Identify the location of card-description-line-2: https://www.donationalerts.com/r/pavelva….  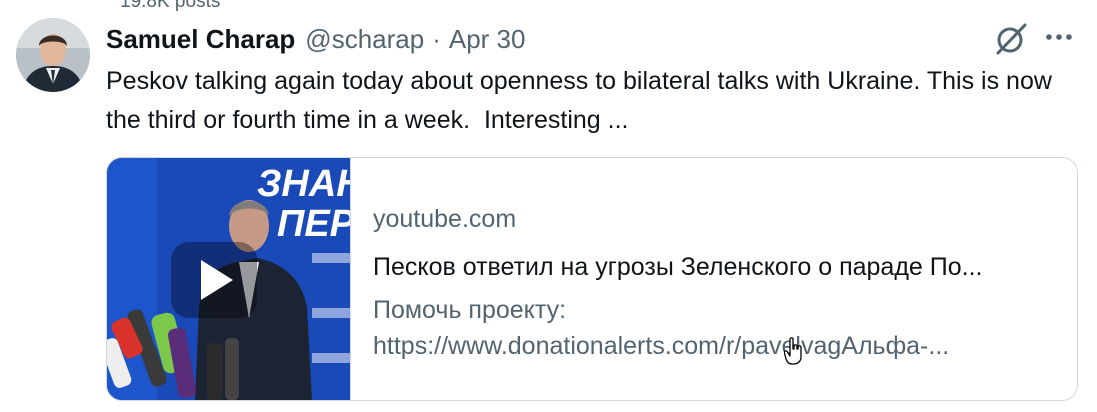
(661, 346).